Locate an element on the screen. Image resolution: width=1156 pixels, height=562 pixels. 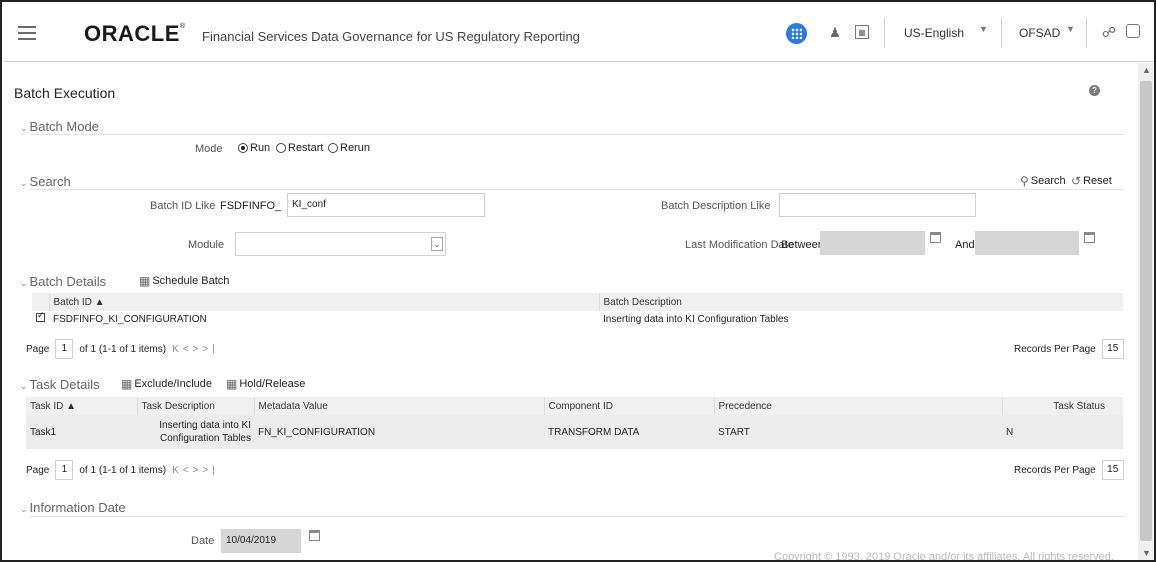
batch-id-input: KI_conf is located at coordinates (386, 205).